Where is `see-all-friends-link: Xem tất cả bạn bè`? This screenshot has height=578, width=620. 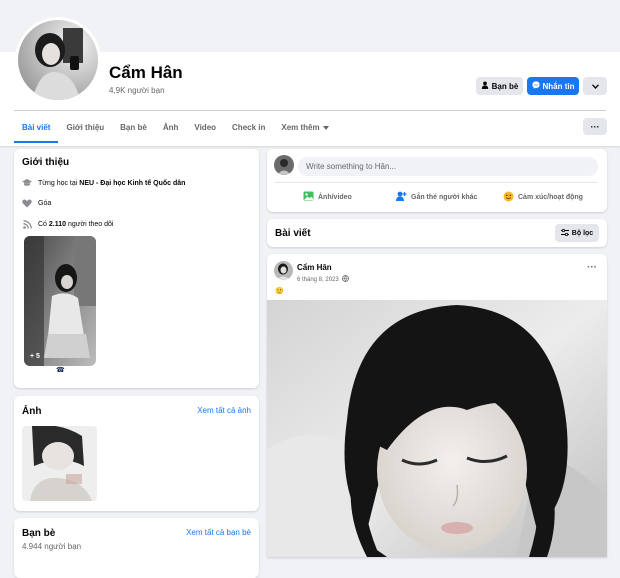 see-all-friends-link: Xem tất cả bạn bè is located at coordinates (218, 532).